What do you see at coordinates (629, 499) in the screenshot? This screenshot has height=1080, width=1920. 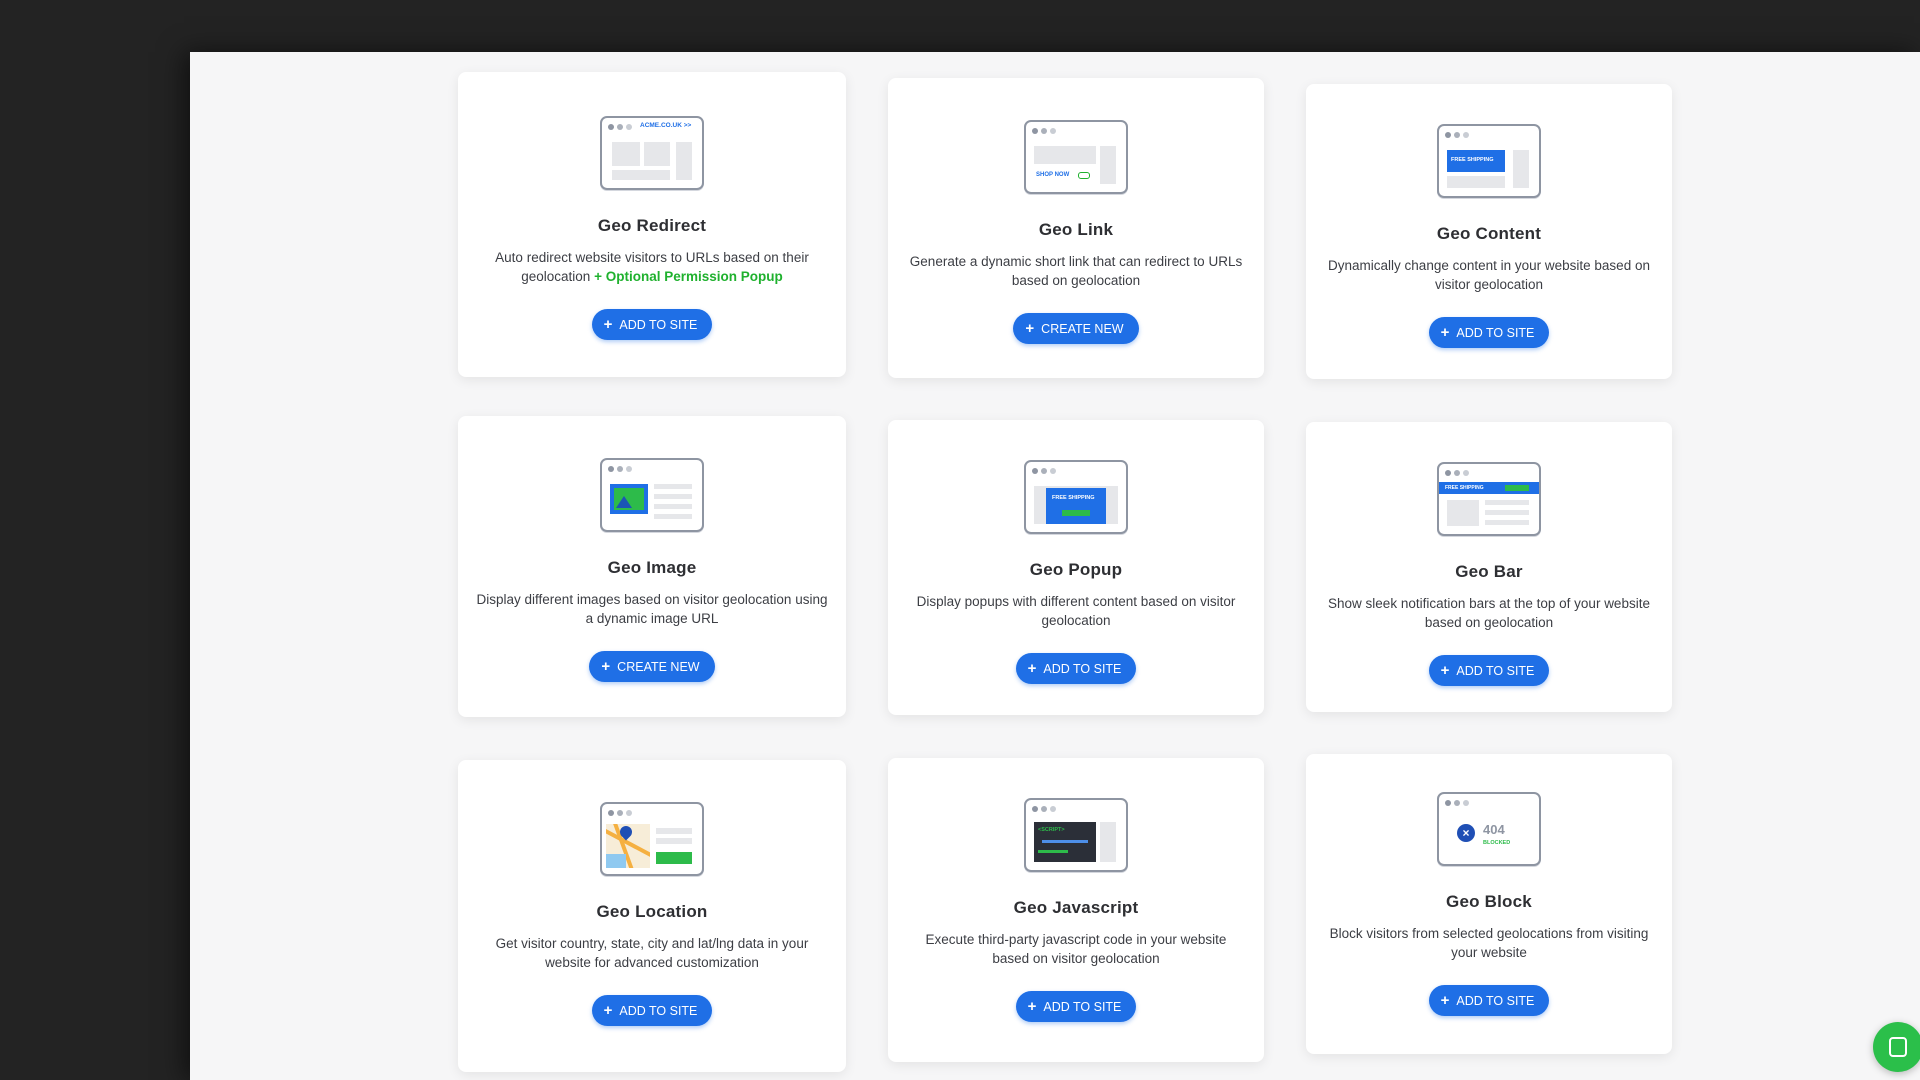 I see `image-icon` at bounding box center [629, 499].